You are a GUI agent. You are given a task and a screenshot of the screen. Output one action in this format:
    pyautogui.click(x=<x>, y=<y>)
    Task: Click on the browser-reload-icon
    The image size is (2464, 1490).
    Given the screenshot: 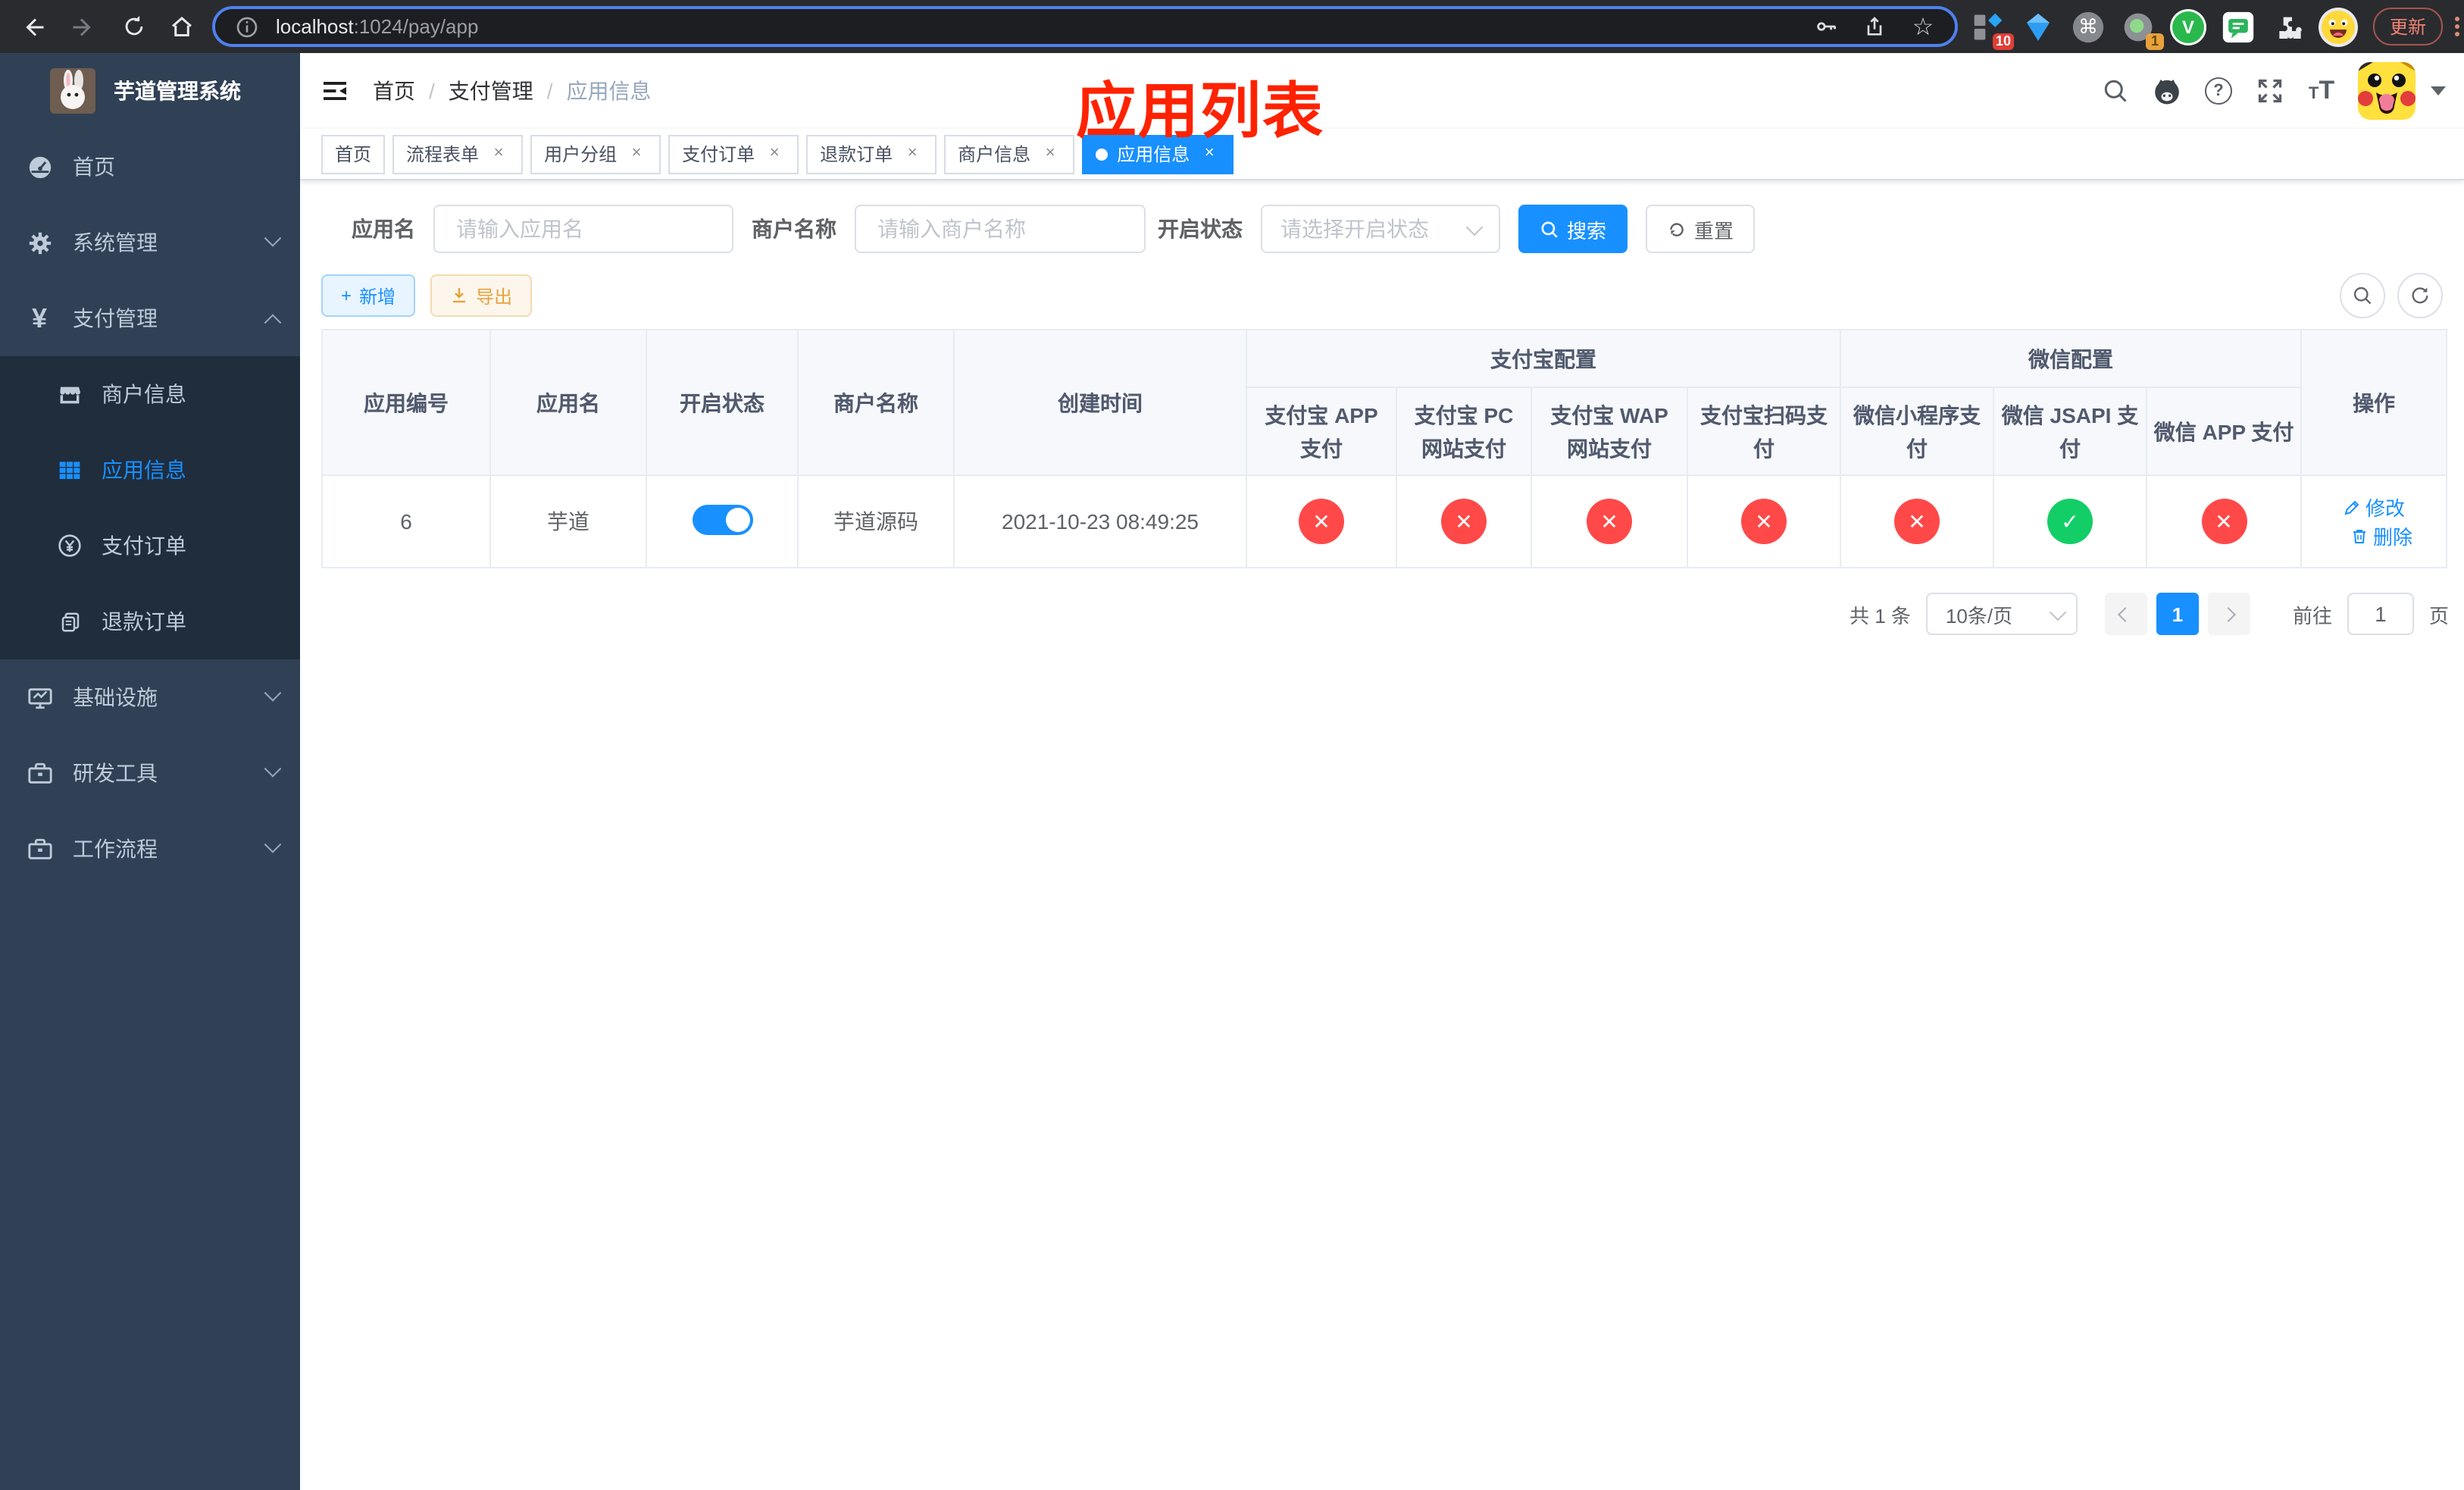 What is the action you would take?
    pyautogui.click(x=133, y=27)
    